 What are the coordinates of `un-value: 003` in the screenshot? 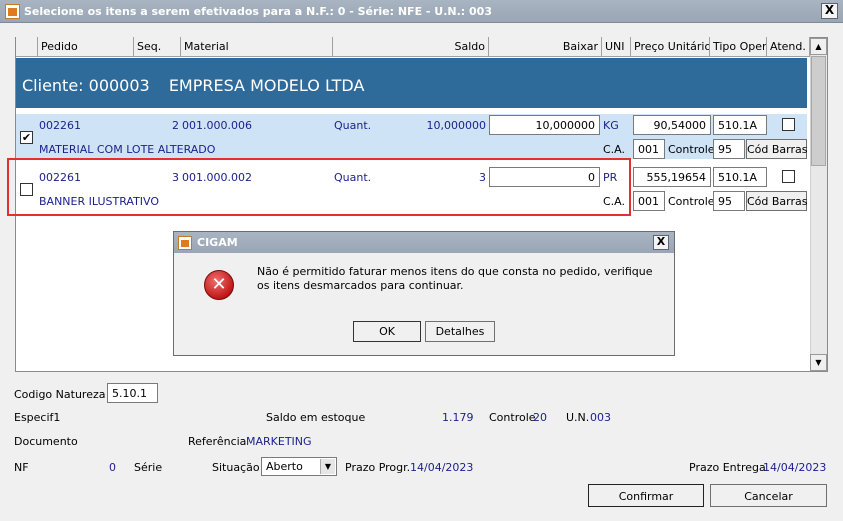 It's located at (600, 417).